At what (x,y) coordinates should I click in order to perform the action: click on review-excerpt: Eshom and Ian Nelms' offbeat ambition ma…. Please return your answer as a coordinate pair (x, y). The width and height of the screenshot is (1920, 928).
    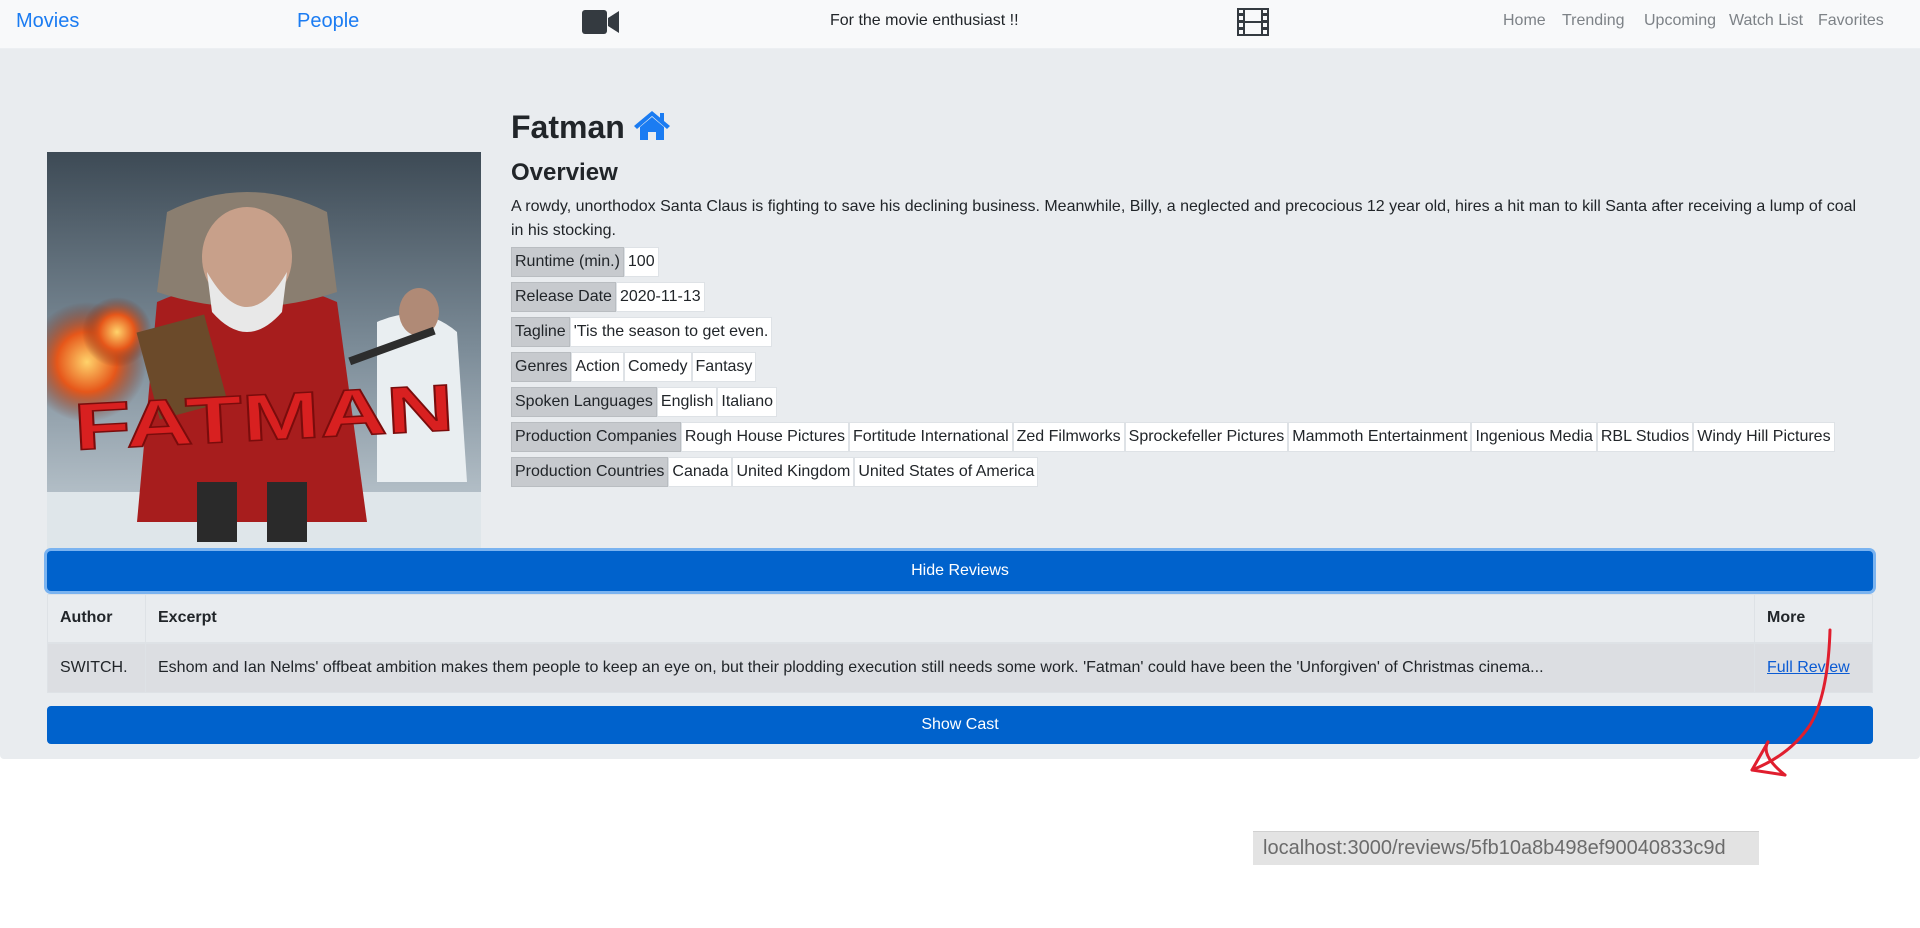
    Looking at the image, I should click on (950, 667).